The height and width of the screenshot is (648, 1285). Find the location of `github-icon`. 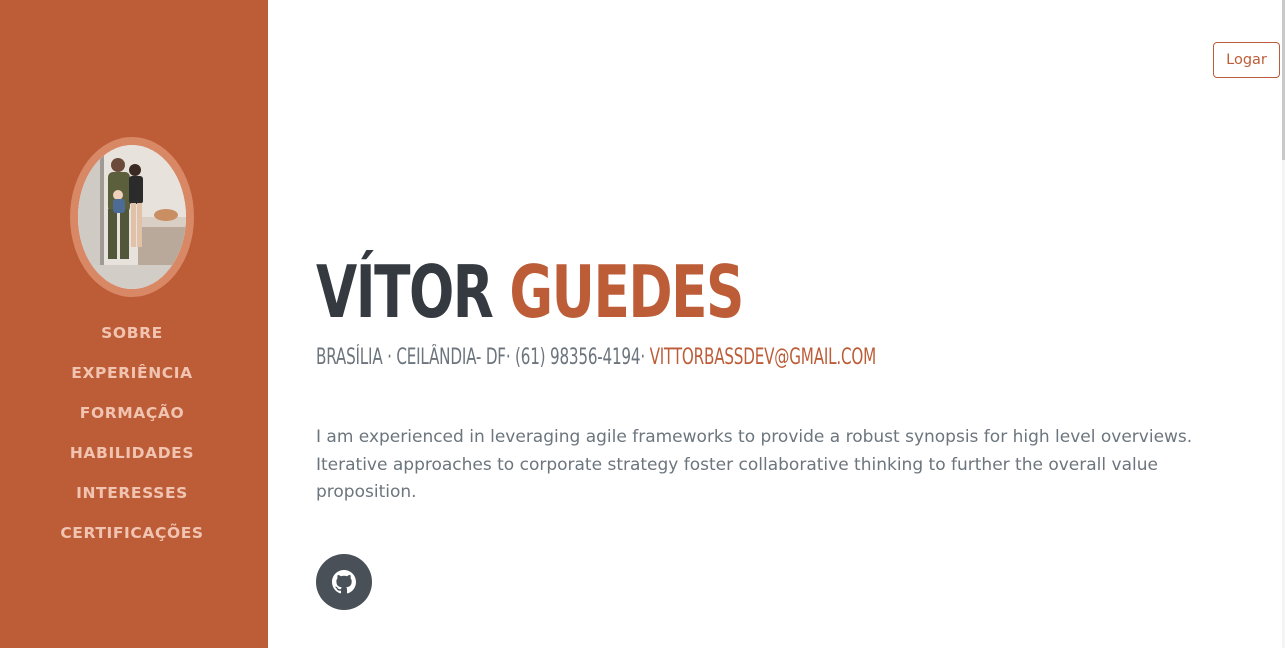

github-icon is located at coordinates (344, 582).